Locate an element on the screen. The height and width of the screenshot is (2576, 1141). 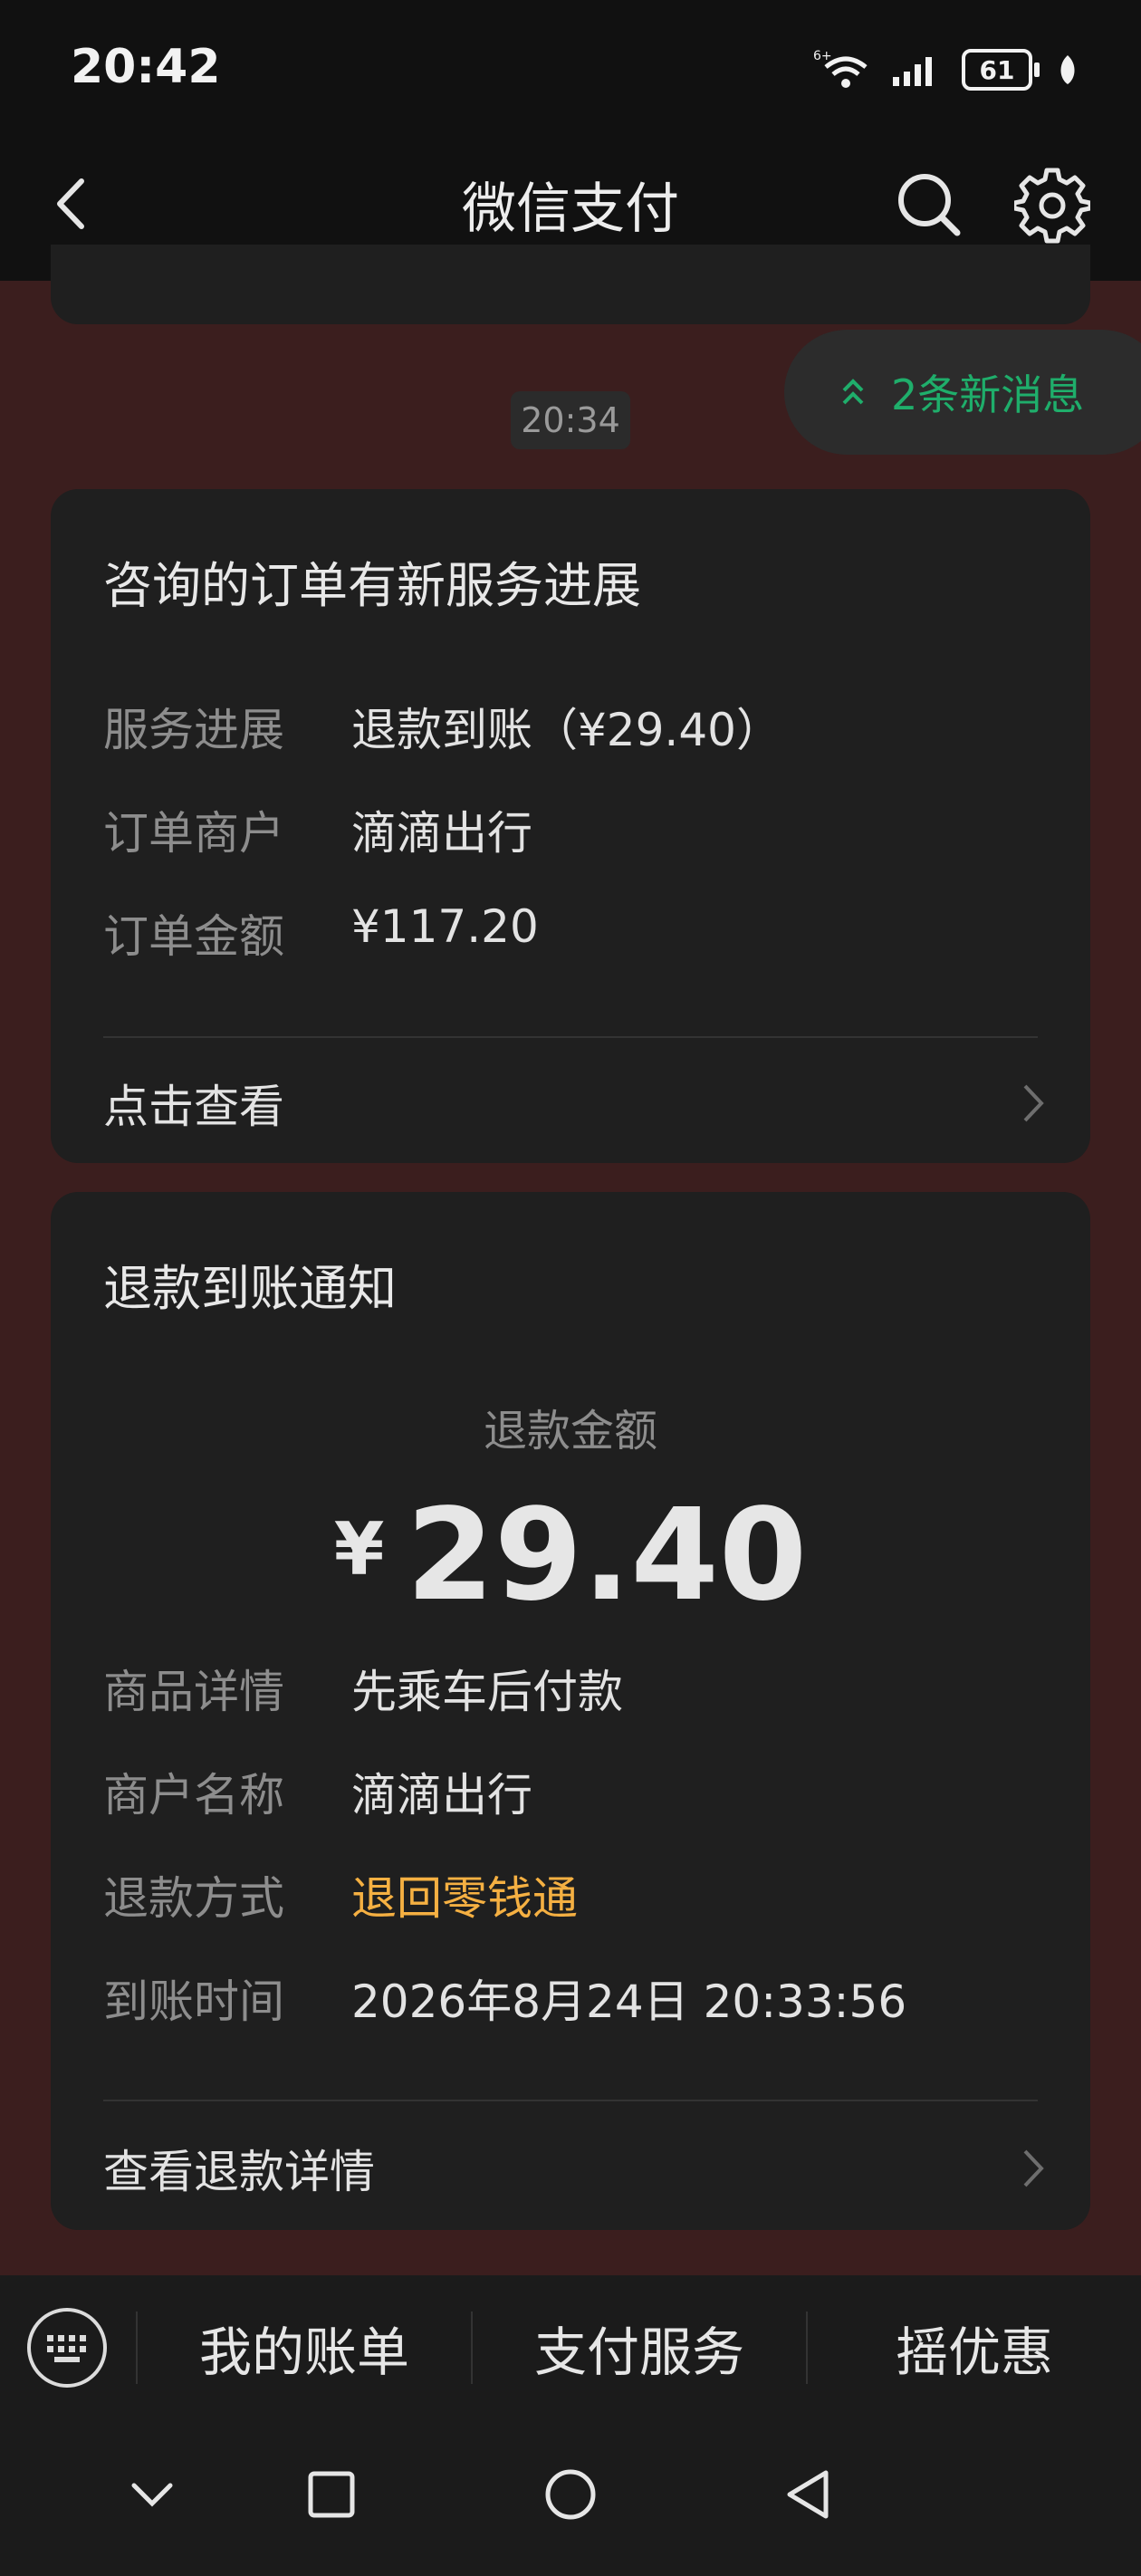
row-label: 订单商户 is located at coordinates (194, 833).